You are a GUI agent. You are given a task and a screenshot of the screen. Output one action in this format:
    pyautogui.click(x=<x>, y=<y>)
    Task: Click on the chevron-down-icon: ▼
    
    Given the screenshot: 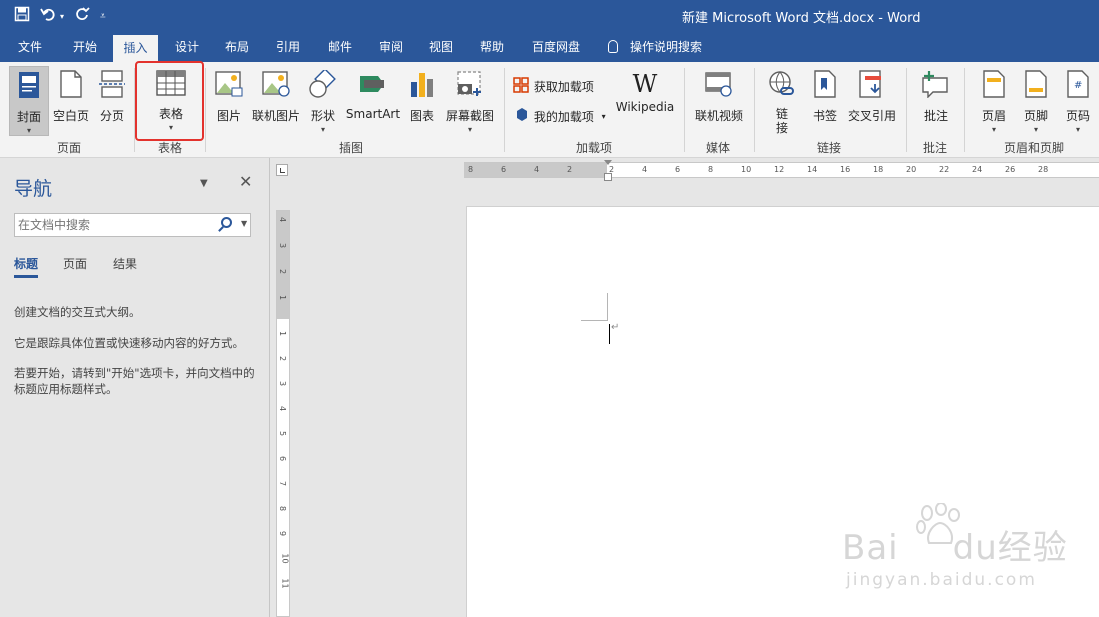 What is the action you would take?
    pyautogui.click(x=244, y=223)
    